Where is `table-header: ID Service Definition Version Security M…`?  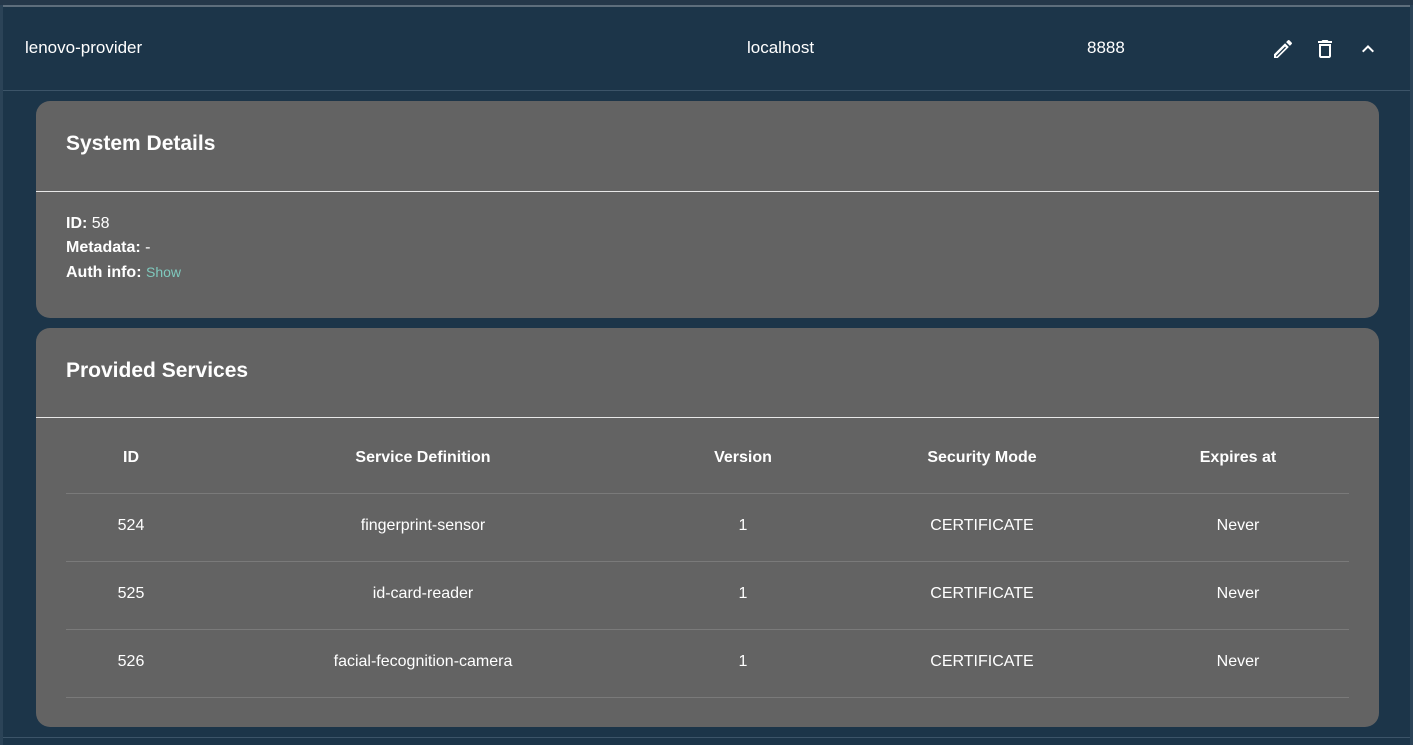
table-header: ID Service Definition Version Security M… is located at coordinates (707, 466).